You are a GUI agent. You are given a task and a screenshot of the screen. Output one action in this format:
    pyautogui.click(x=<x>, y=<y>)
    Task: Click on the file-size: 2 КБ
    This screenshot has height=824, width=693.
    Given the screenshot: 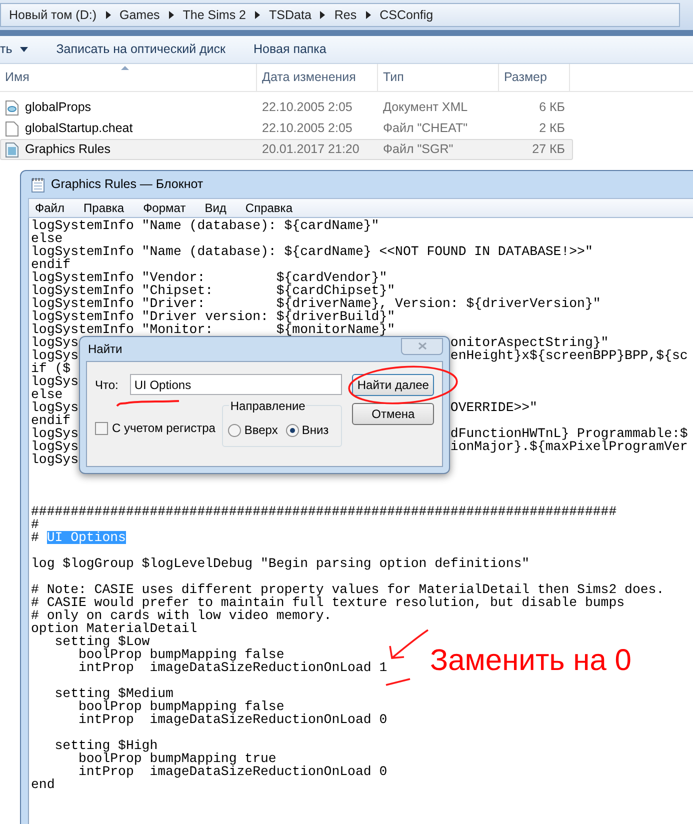 What is the action you would take?
    pyautogui.click(x=551, y=129)
    